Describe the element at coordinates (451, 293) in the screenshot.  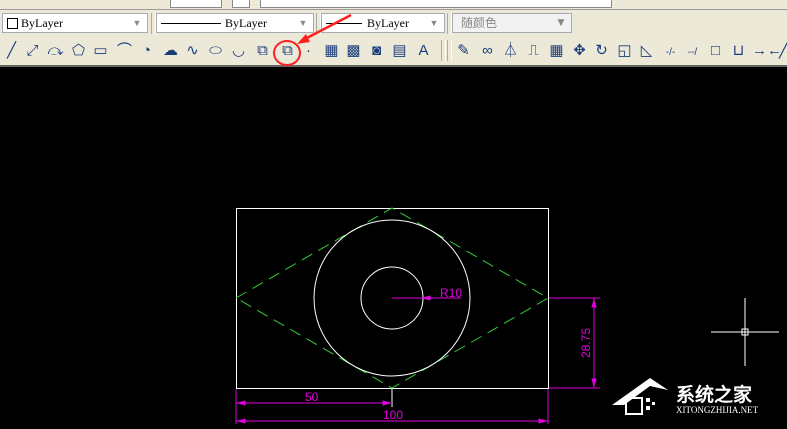
I see `radius-label: R10` at that location.